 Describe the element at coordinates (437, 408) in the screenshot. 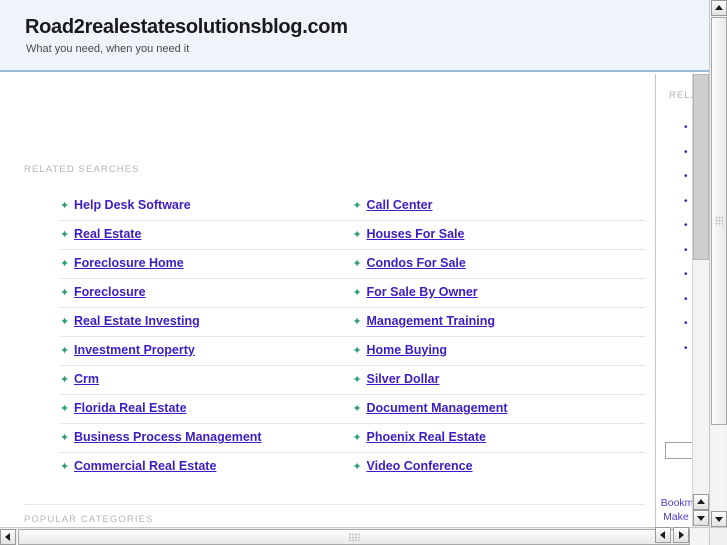

I see `related-search-link: Document Management` at that location.